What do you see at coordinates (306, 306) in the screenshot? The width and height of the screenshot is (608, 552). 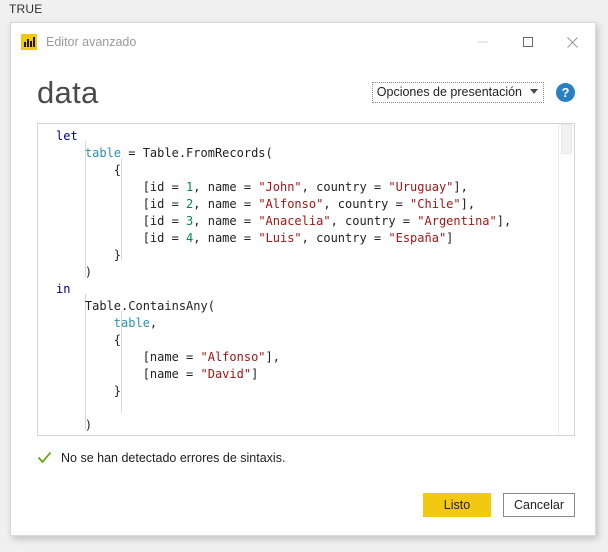 I see `code-line: Table.ContainsAny(` at bounding box center [306, 306].